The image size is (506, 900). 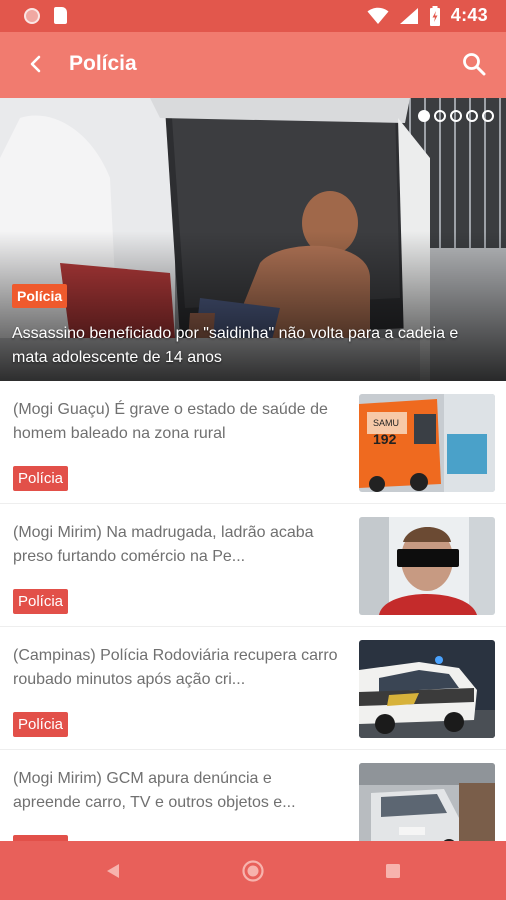 I want to click on suspect-photo, so click(x=427, y=566).